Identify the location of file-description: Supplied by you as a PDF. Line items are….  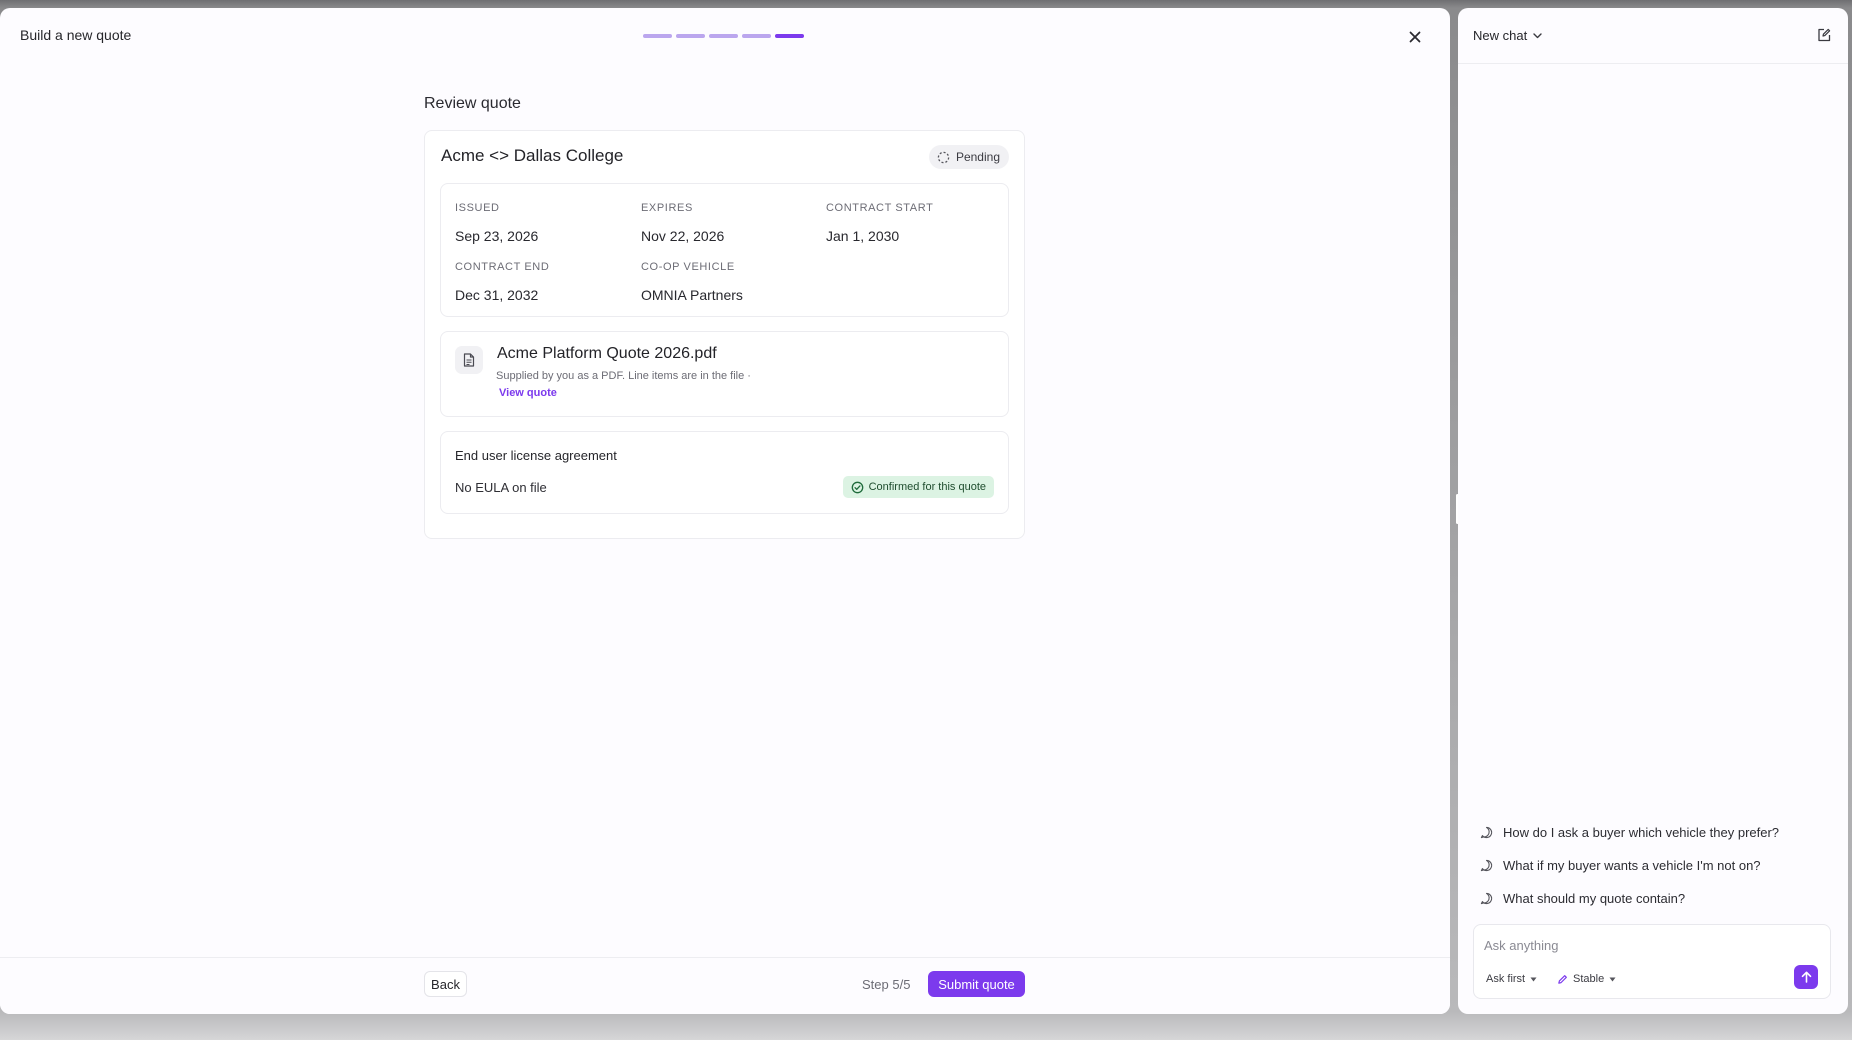
(623, 376).